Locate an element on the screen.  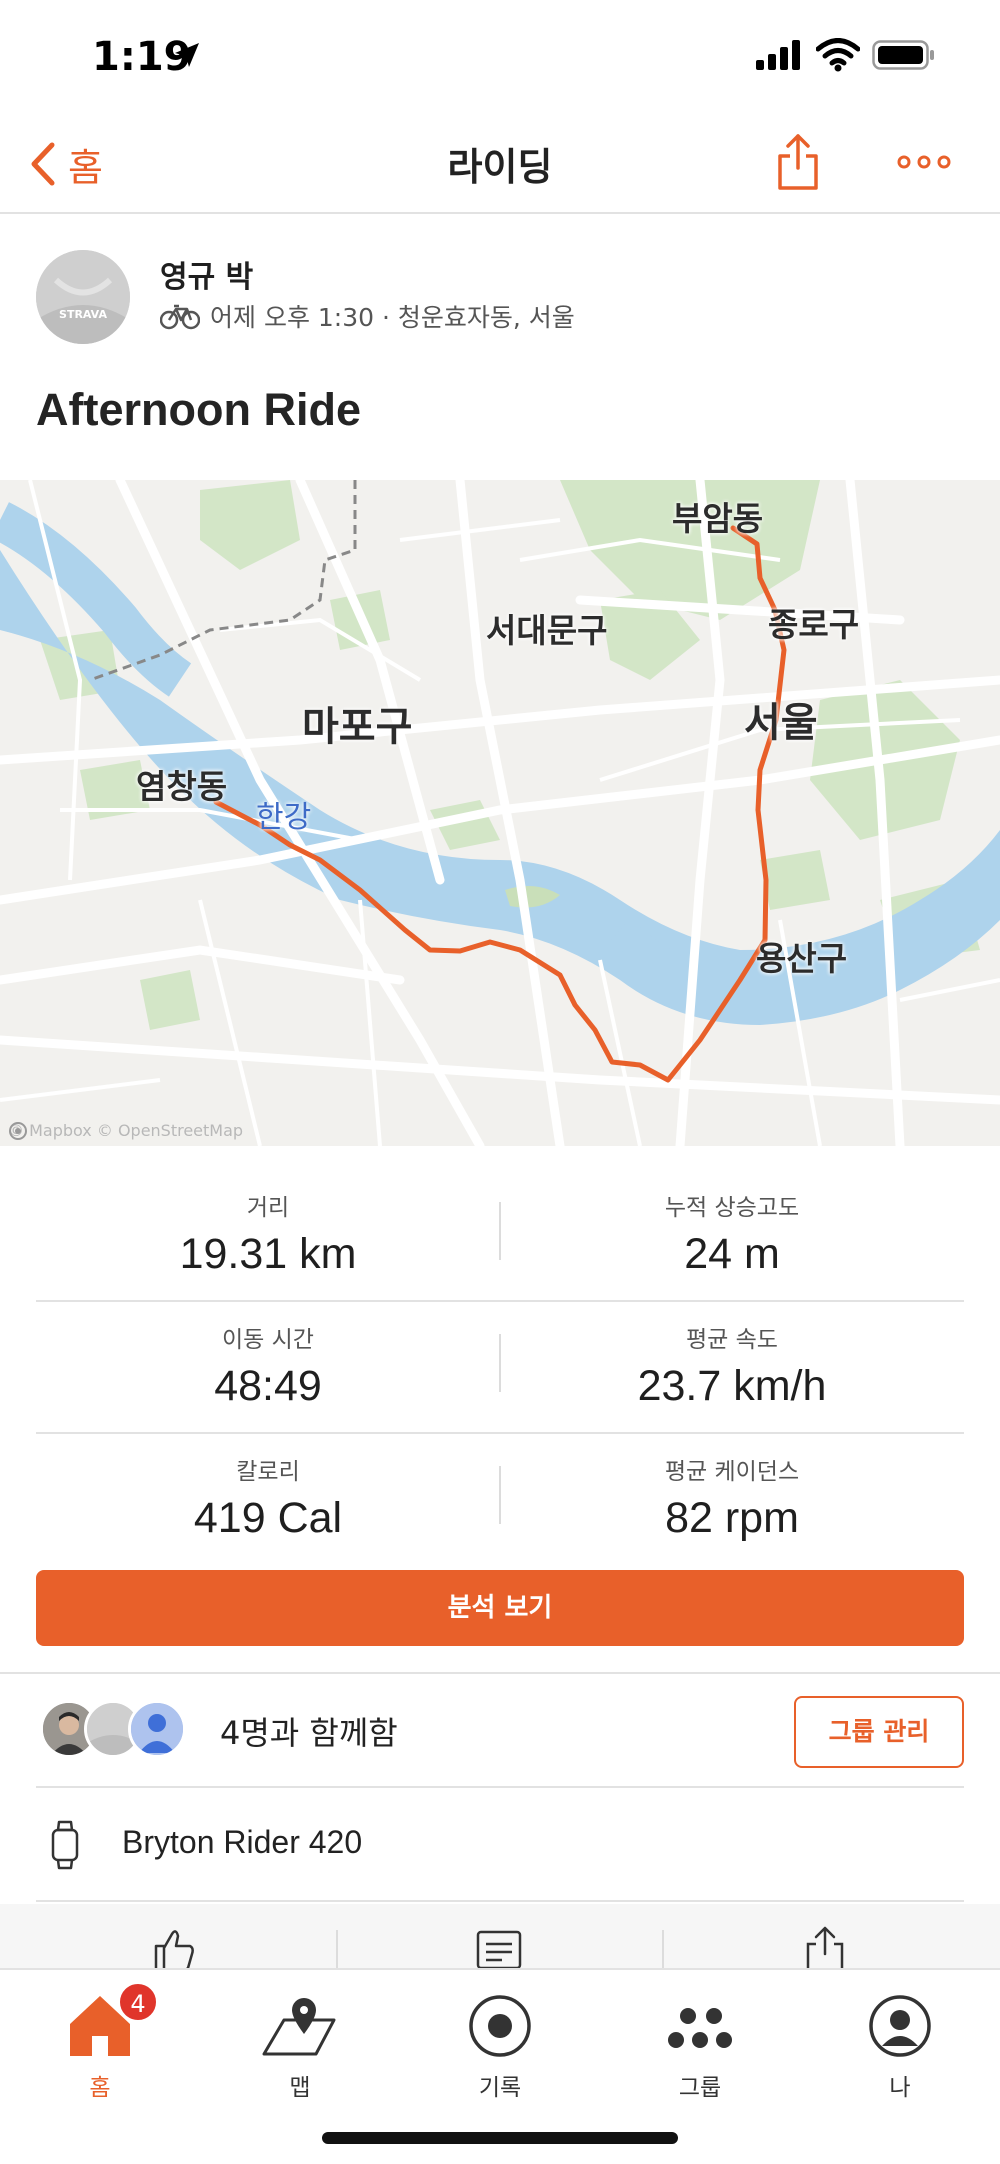
comment-icon is located at coordinates (499, 1947).